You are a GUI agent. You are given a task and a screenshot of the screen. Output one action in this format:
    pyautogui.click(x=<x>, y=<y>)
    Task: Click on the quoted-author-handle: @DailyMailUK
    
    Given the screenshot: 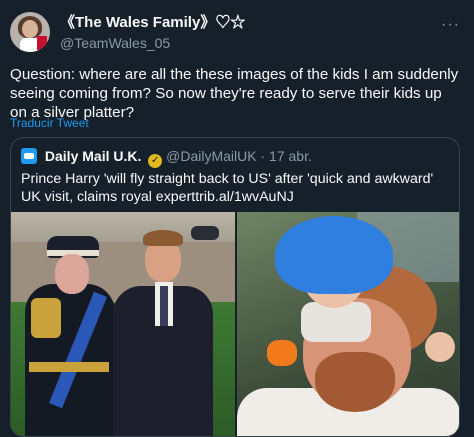 What is the action you would take?
    pyautogui.click(x=211, y=156)
    